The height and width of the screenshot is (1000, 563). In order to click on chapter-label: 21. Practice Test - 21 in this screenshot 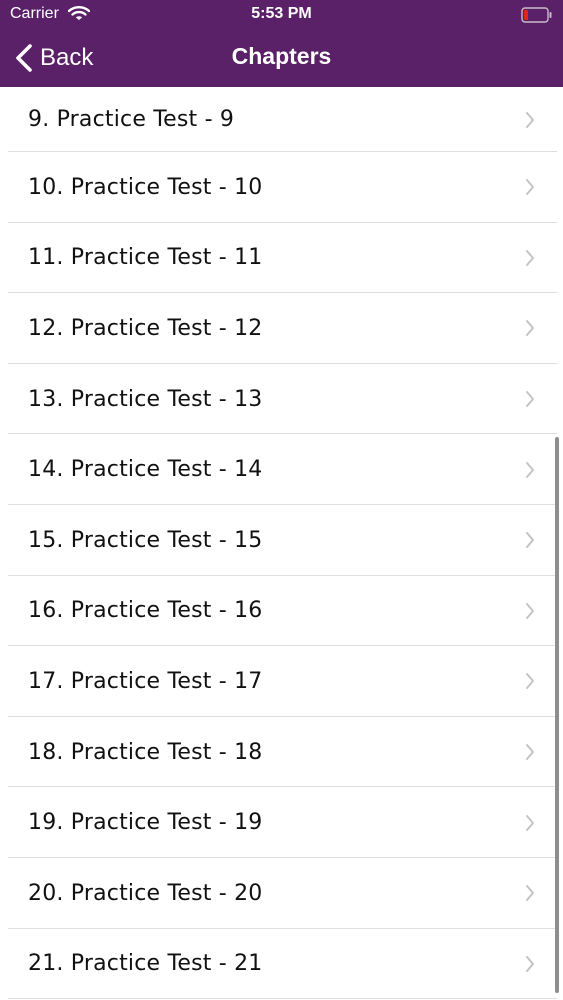, I will do `click(145, 964)`.